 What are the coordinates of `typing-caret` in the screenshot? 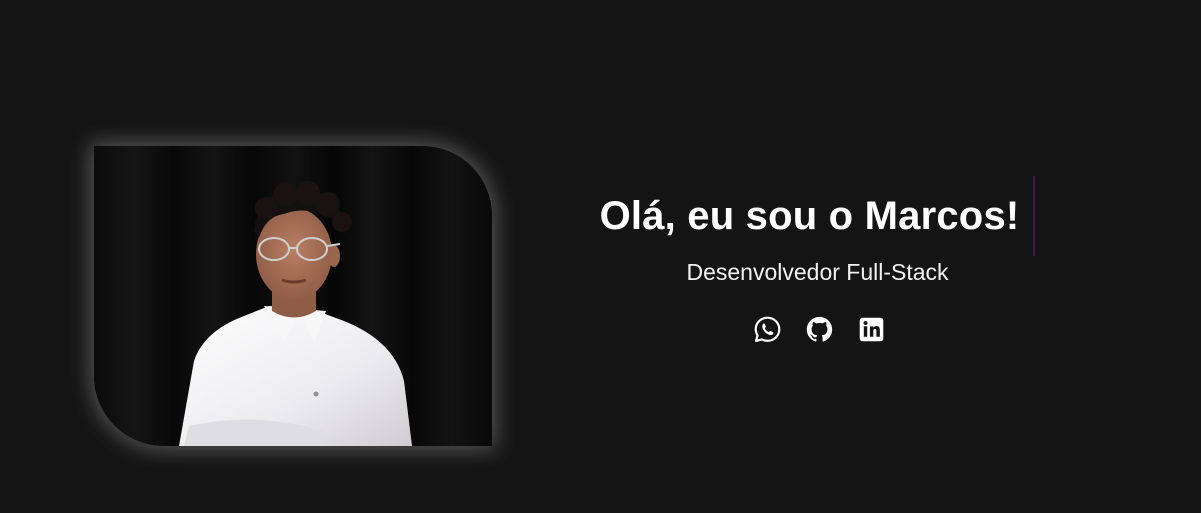 It's located at (1034, 216).